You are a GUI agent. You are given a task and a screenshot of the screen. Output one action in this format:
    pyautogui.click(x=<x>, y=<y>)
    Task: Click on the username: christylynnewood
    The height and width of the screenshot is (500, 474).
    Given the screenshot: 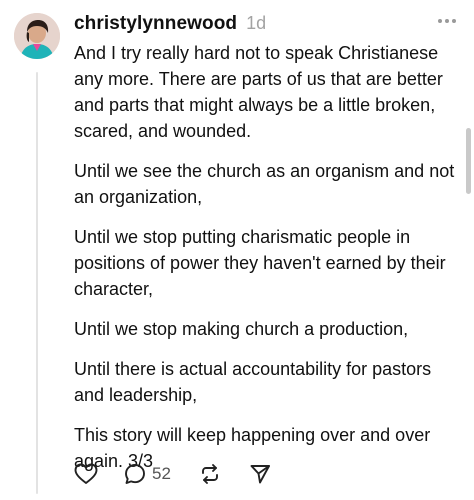 What is the action you would take?
    pyautogui.click(x=155, y=24)
    